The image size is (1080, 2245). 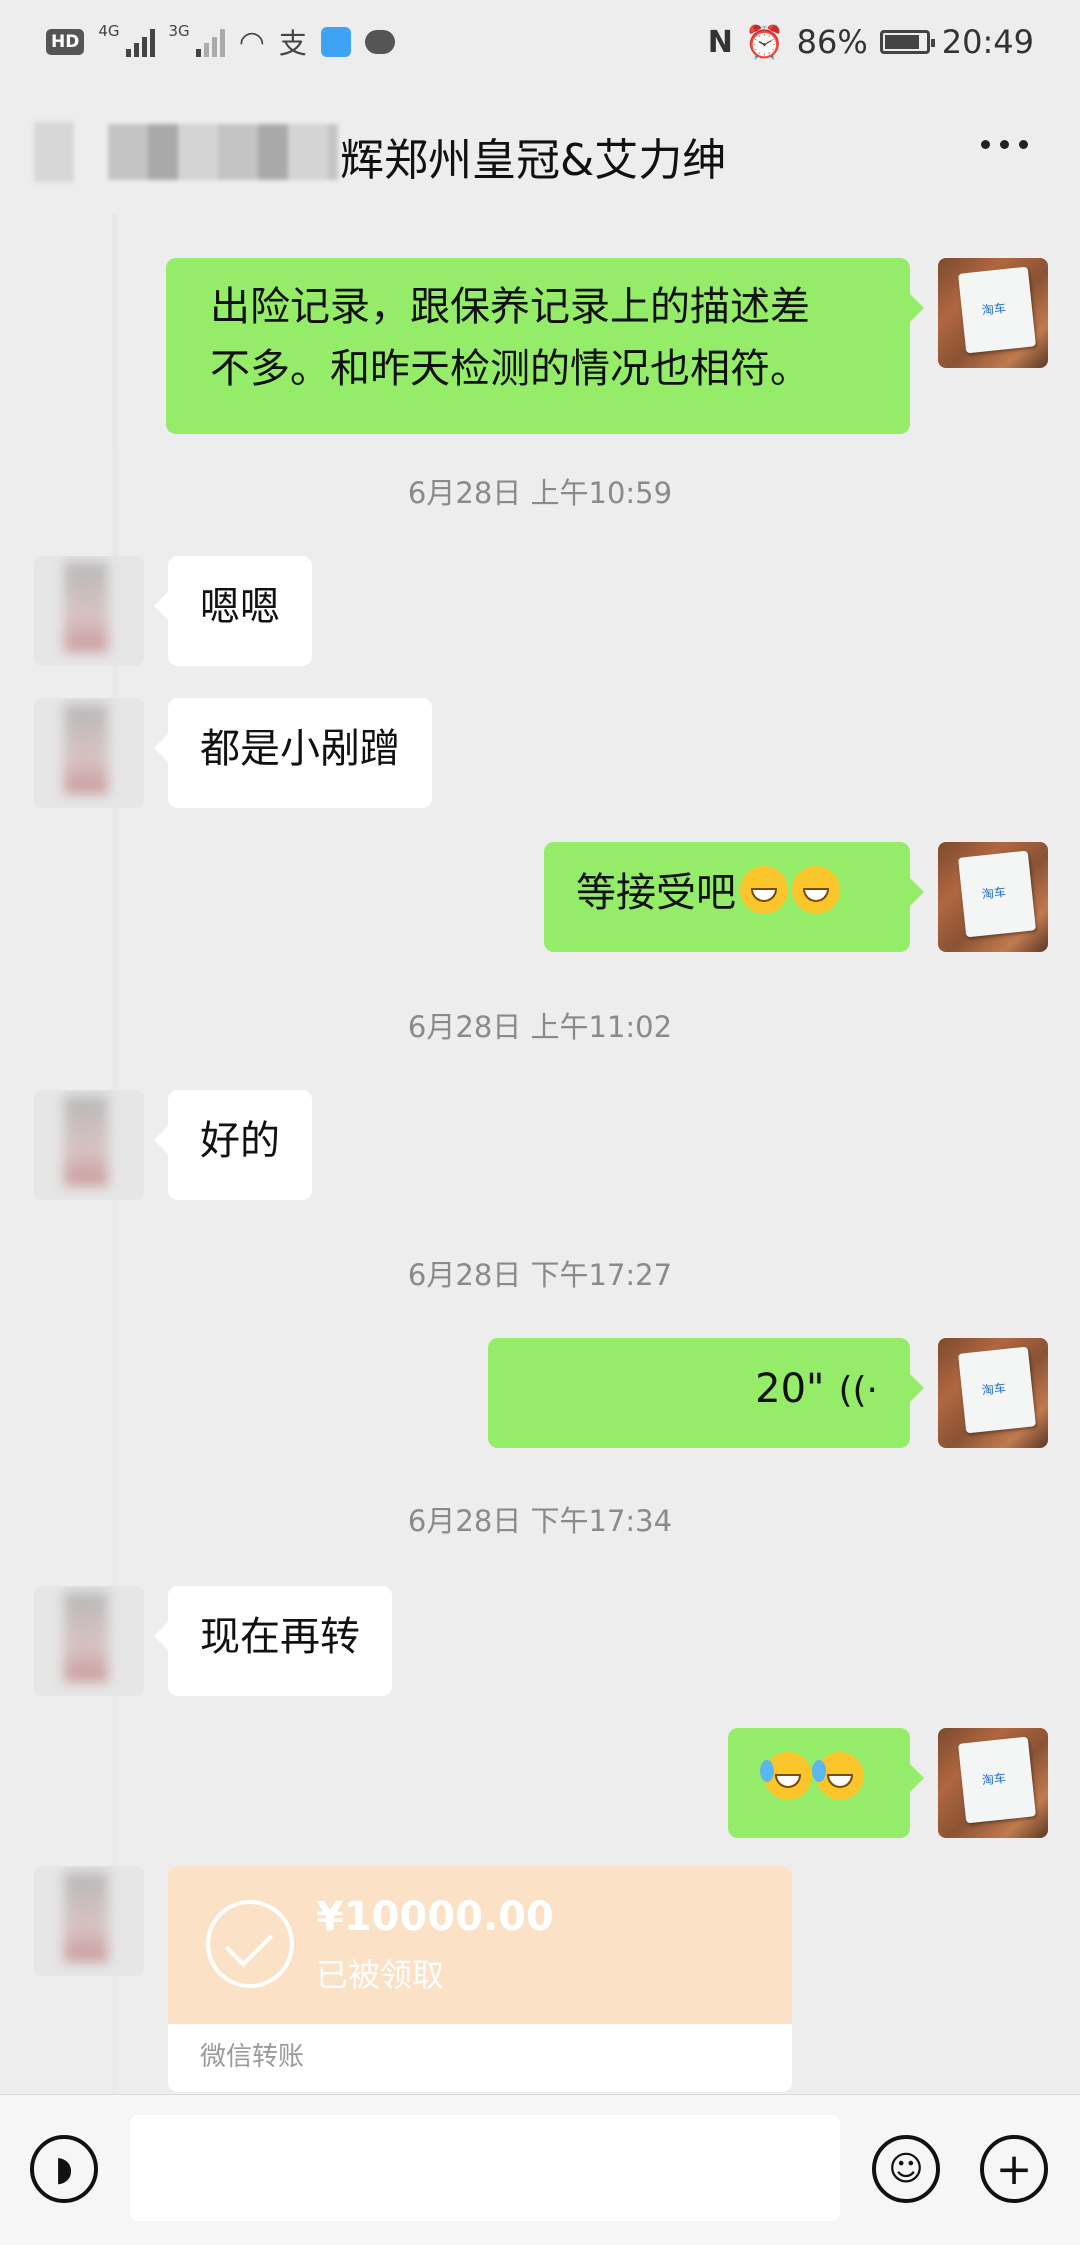 I want to click on chat-notification-icon, so click(x=379, y=42).